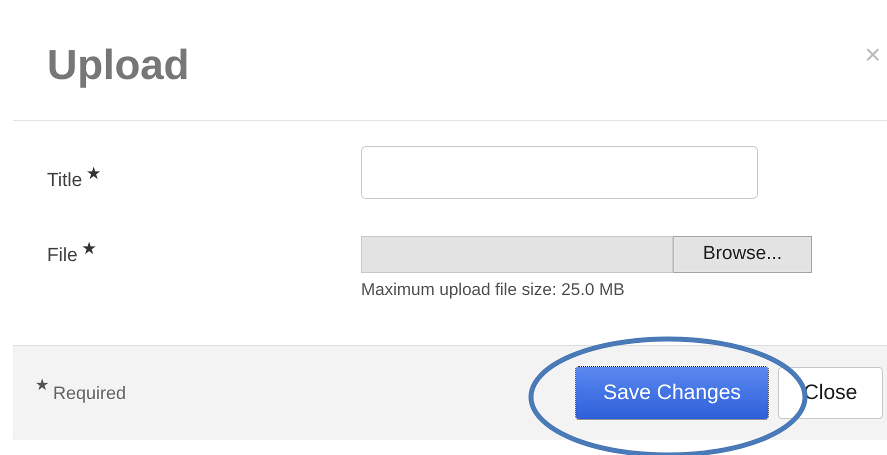 The image size is (887, 455). Describe the element at coordinates (517, 254) in the screenshot. I see `file-input-field` at that location.